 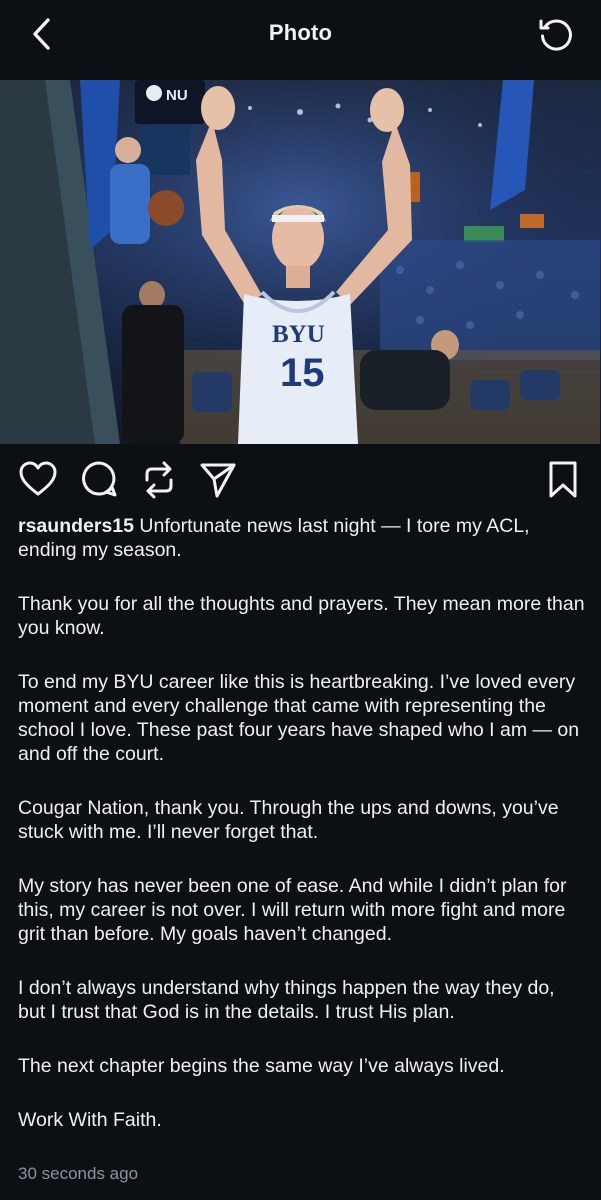 What do you see at coordinates (90, 1120) in the screenshot?
I see `caption-paragraph: Work With Faith.` at bounding box center [90, 1120].